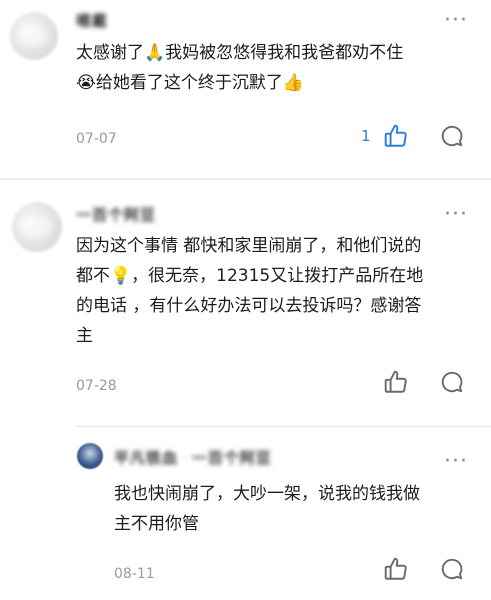 This screenshot has height=600, width=491. I want to click on comment-text-line: 因为这个事情 都快和家里闹崩了，和他们说的, so click(249, 246).